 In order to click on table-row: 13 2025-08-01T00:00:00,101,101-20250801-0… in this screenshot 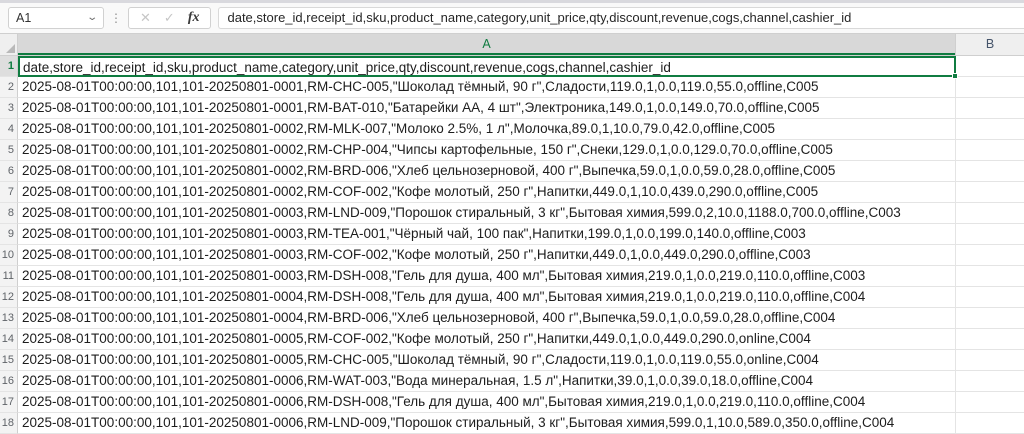, I will do `click(512, 318)`.